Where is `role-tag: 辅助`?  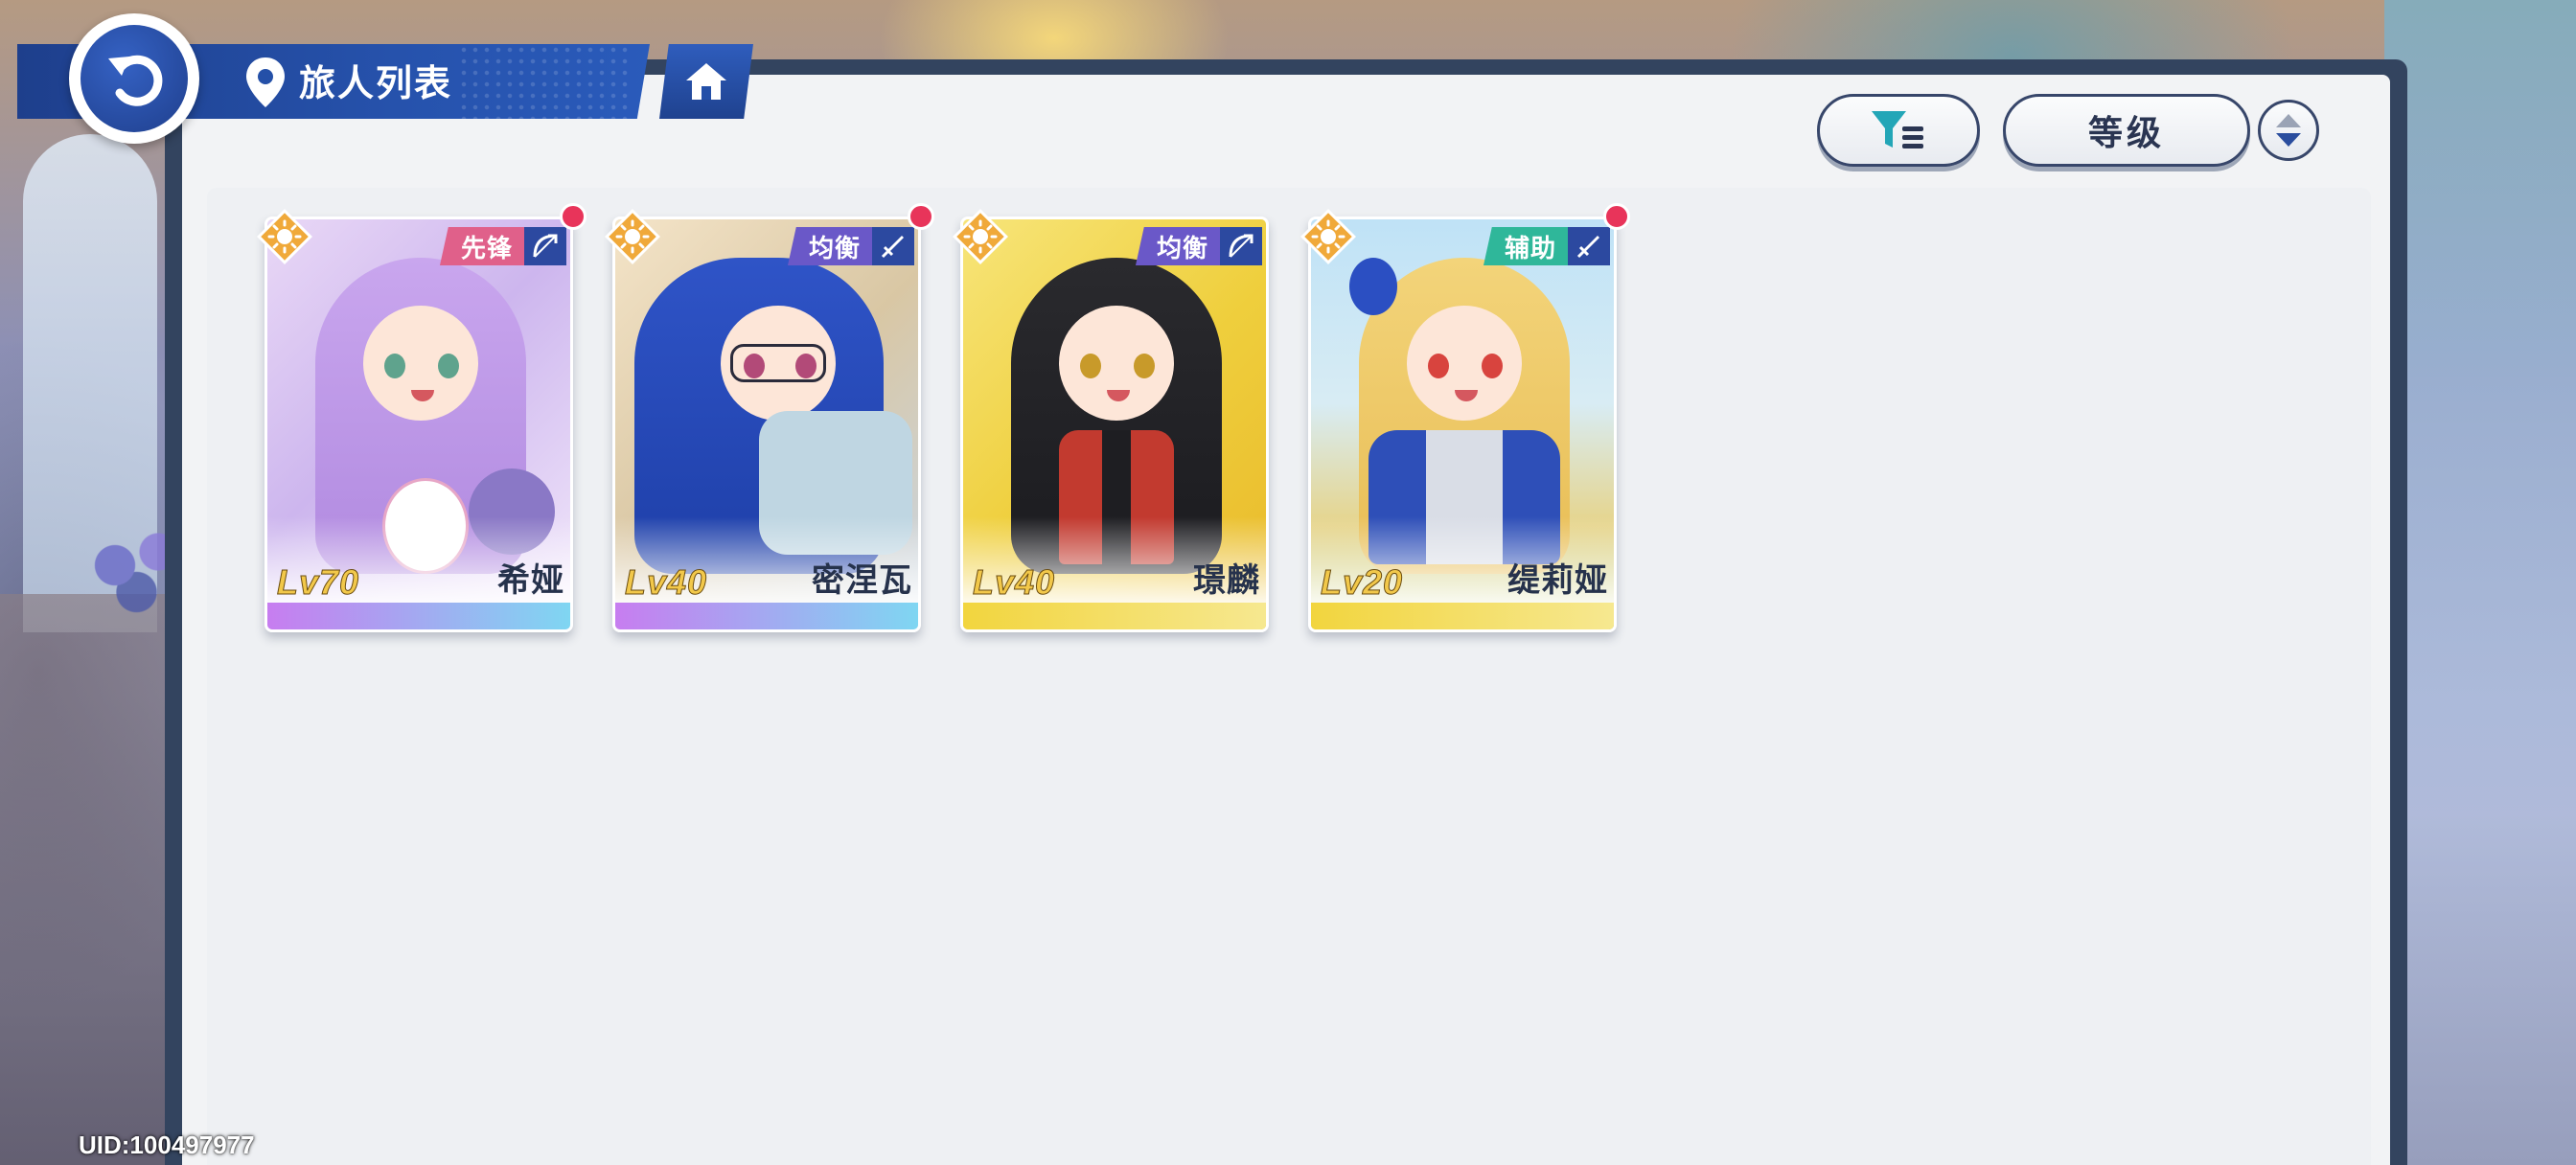 role-tag: 辅助 is located at coordinates (1525, 246).